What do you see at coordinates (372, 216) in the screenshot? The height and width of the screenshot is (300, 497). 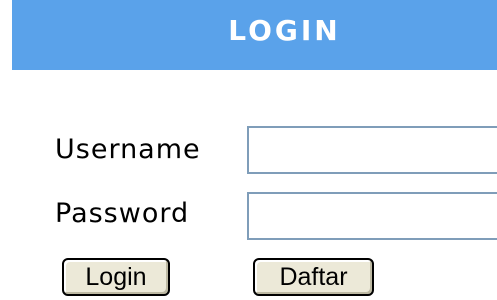 I see `password-input` at bounding box center [372, 216].